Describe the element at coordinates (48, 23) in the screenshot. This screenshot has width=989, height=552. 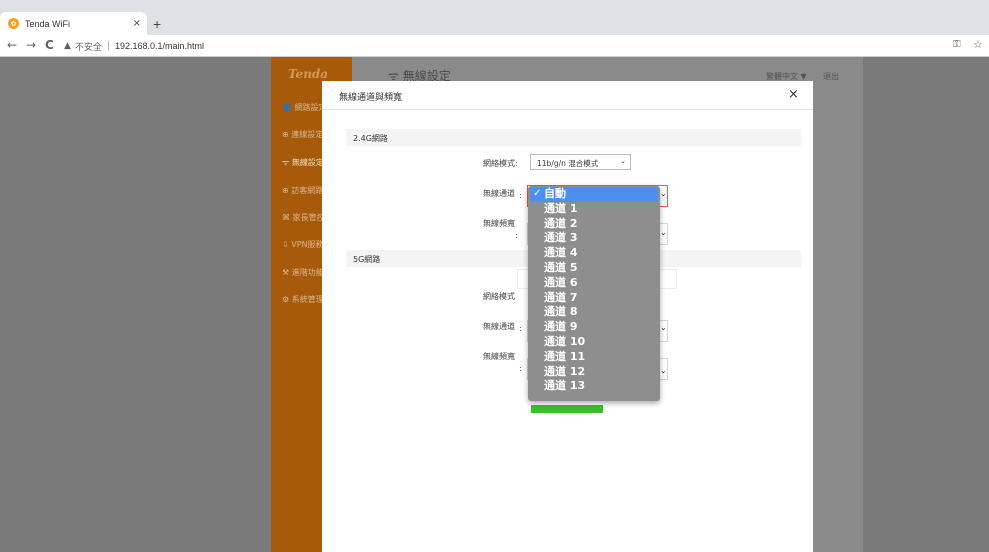
I see `tab-title: Tenda WiFi` at that location.